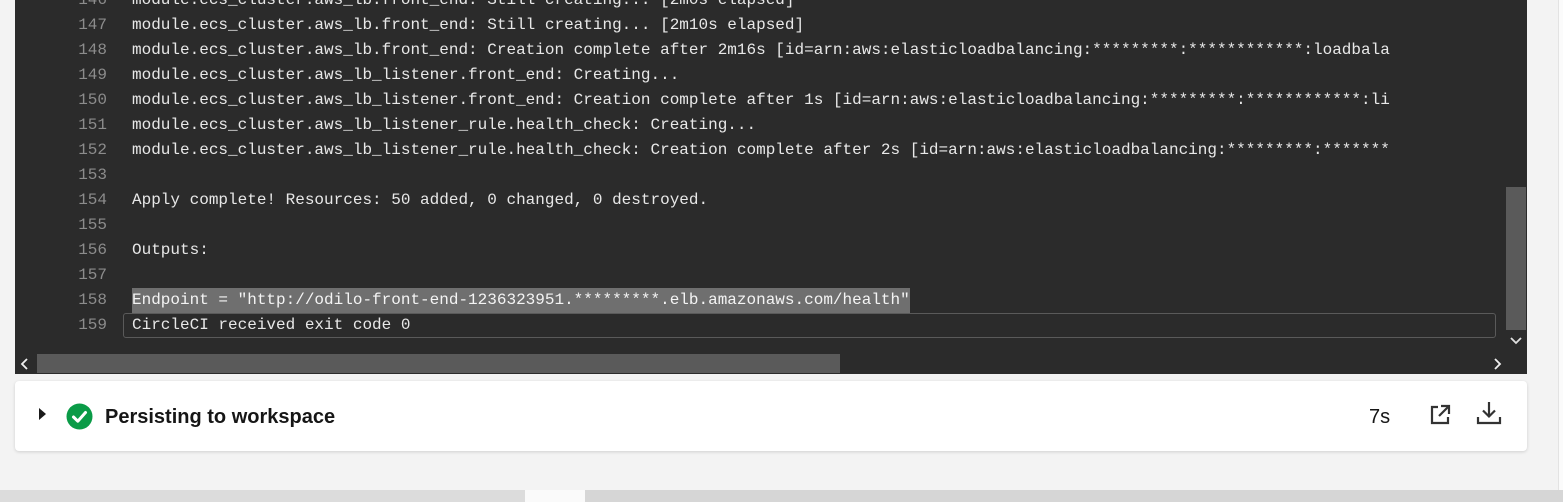  Describe the element at coordinates (1489, 413) in the screenshot. I see `download-icon` at that location.